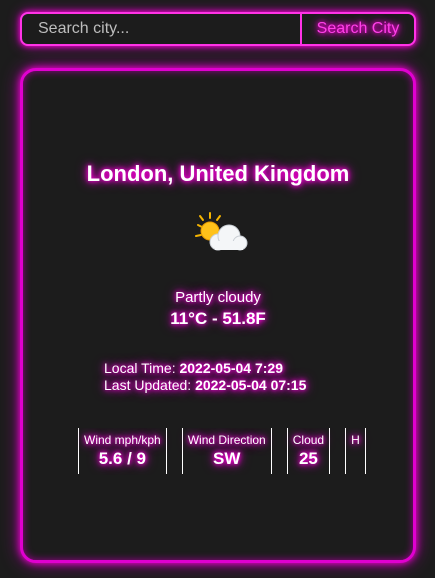  I want to click on last-updated-label: Last Updated:, so click(150, 385).